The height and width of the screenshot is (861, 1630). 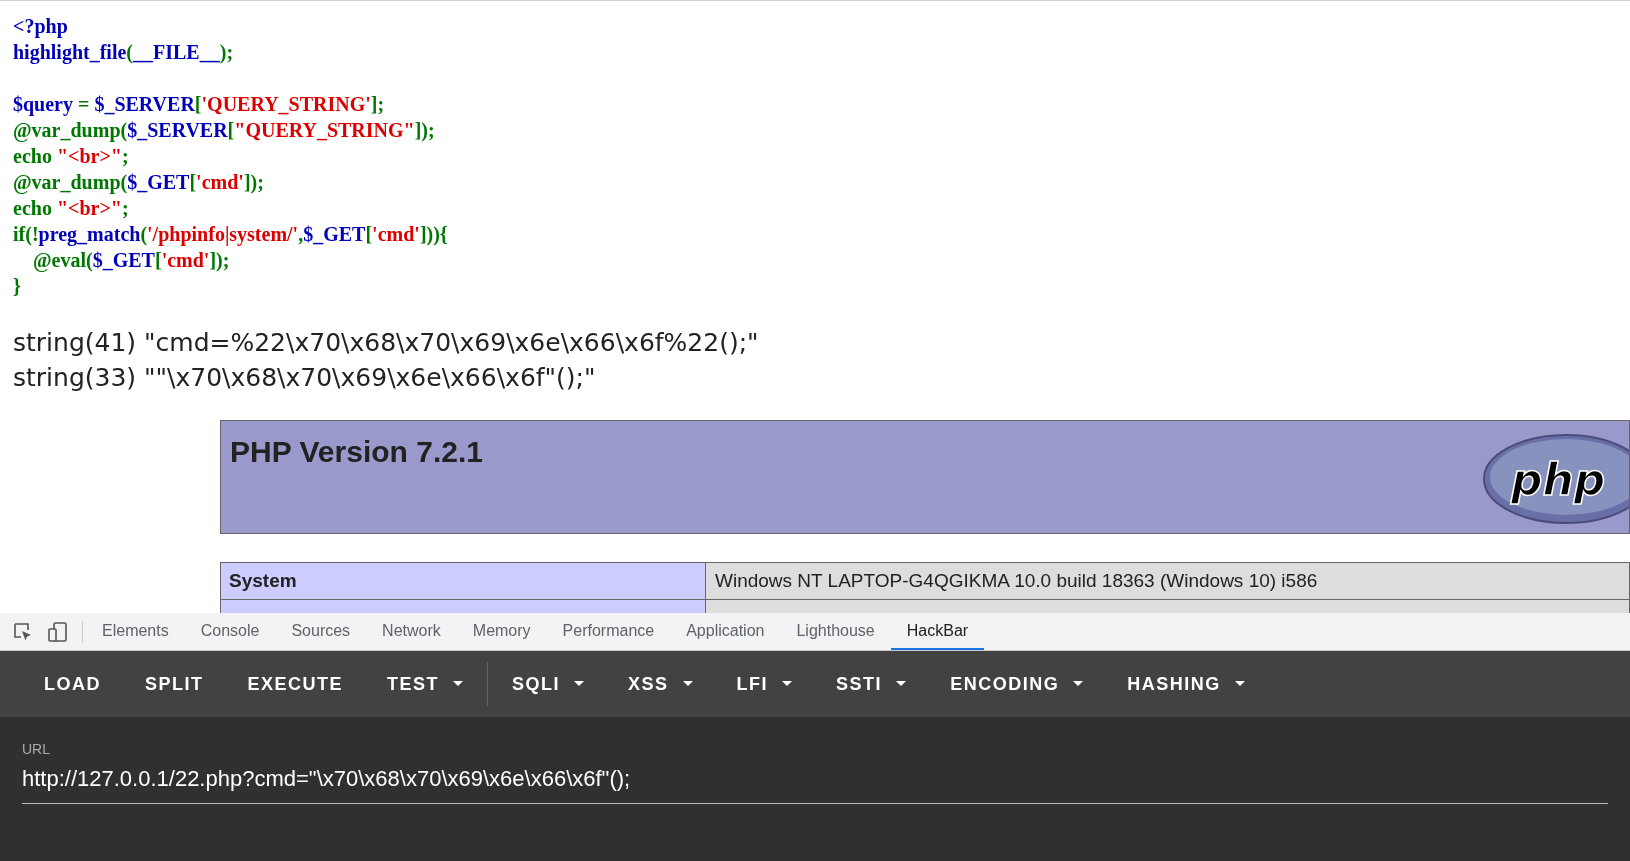 I want to click on menu-button: EXECUTE, so click(x=295, y=684).